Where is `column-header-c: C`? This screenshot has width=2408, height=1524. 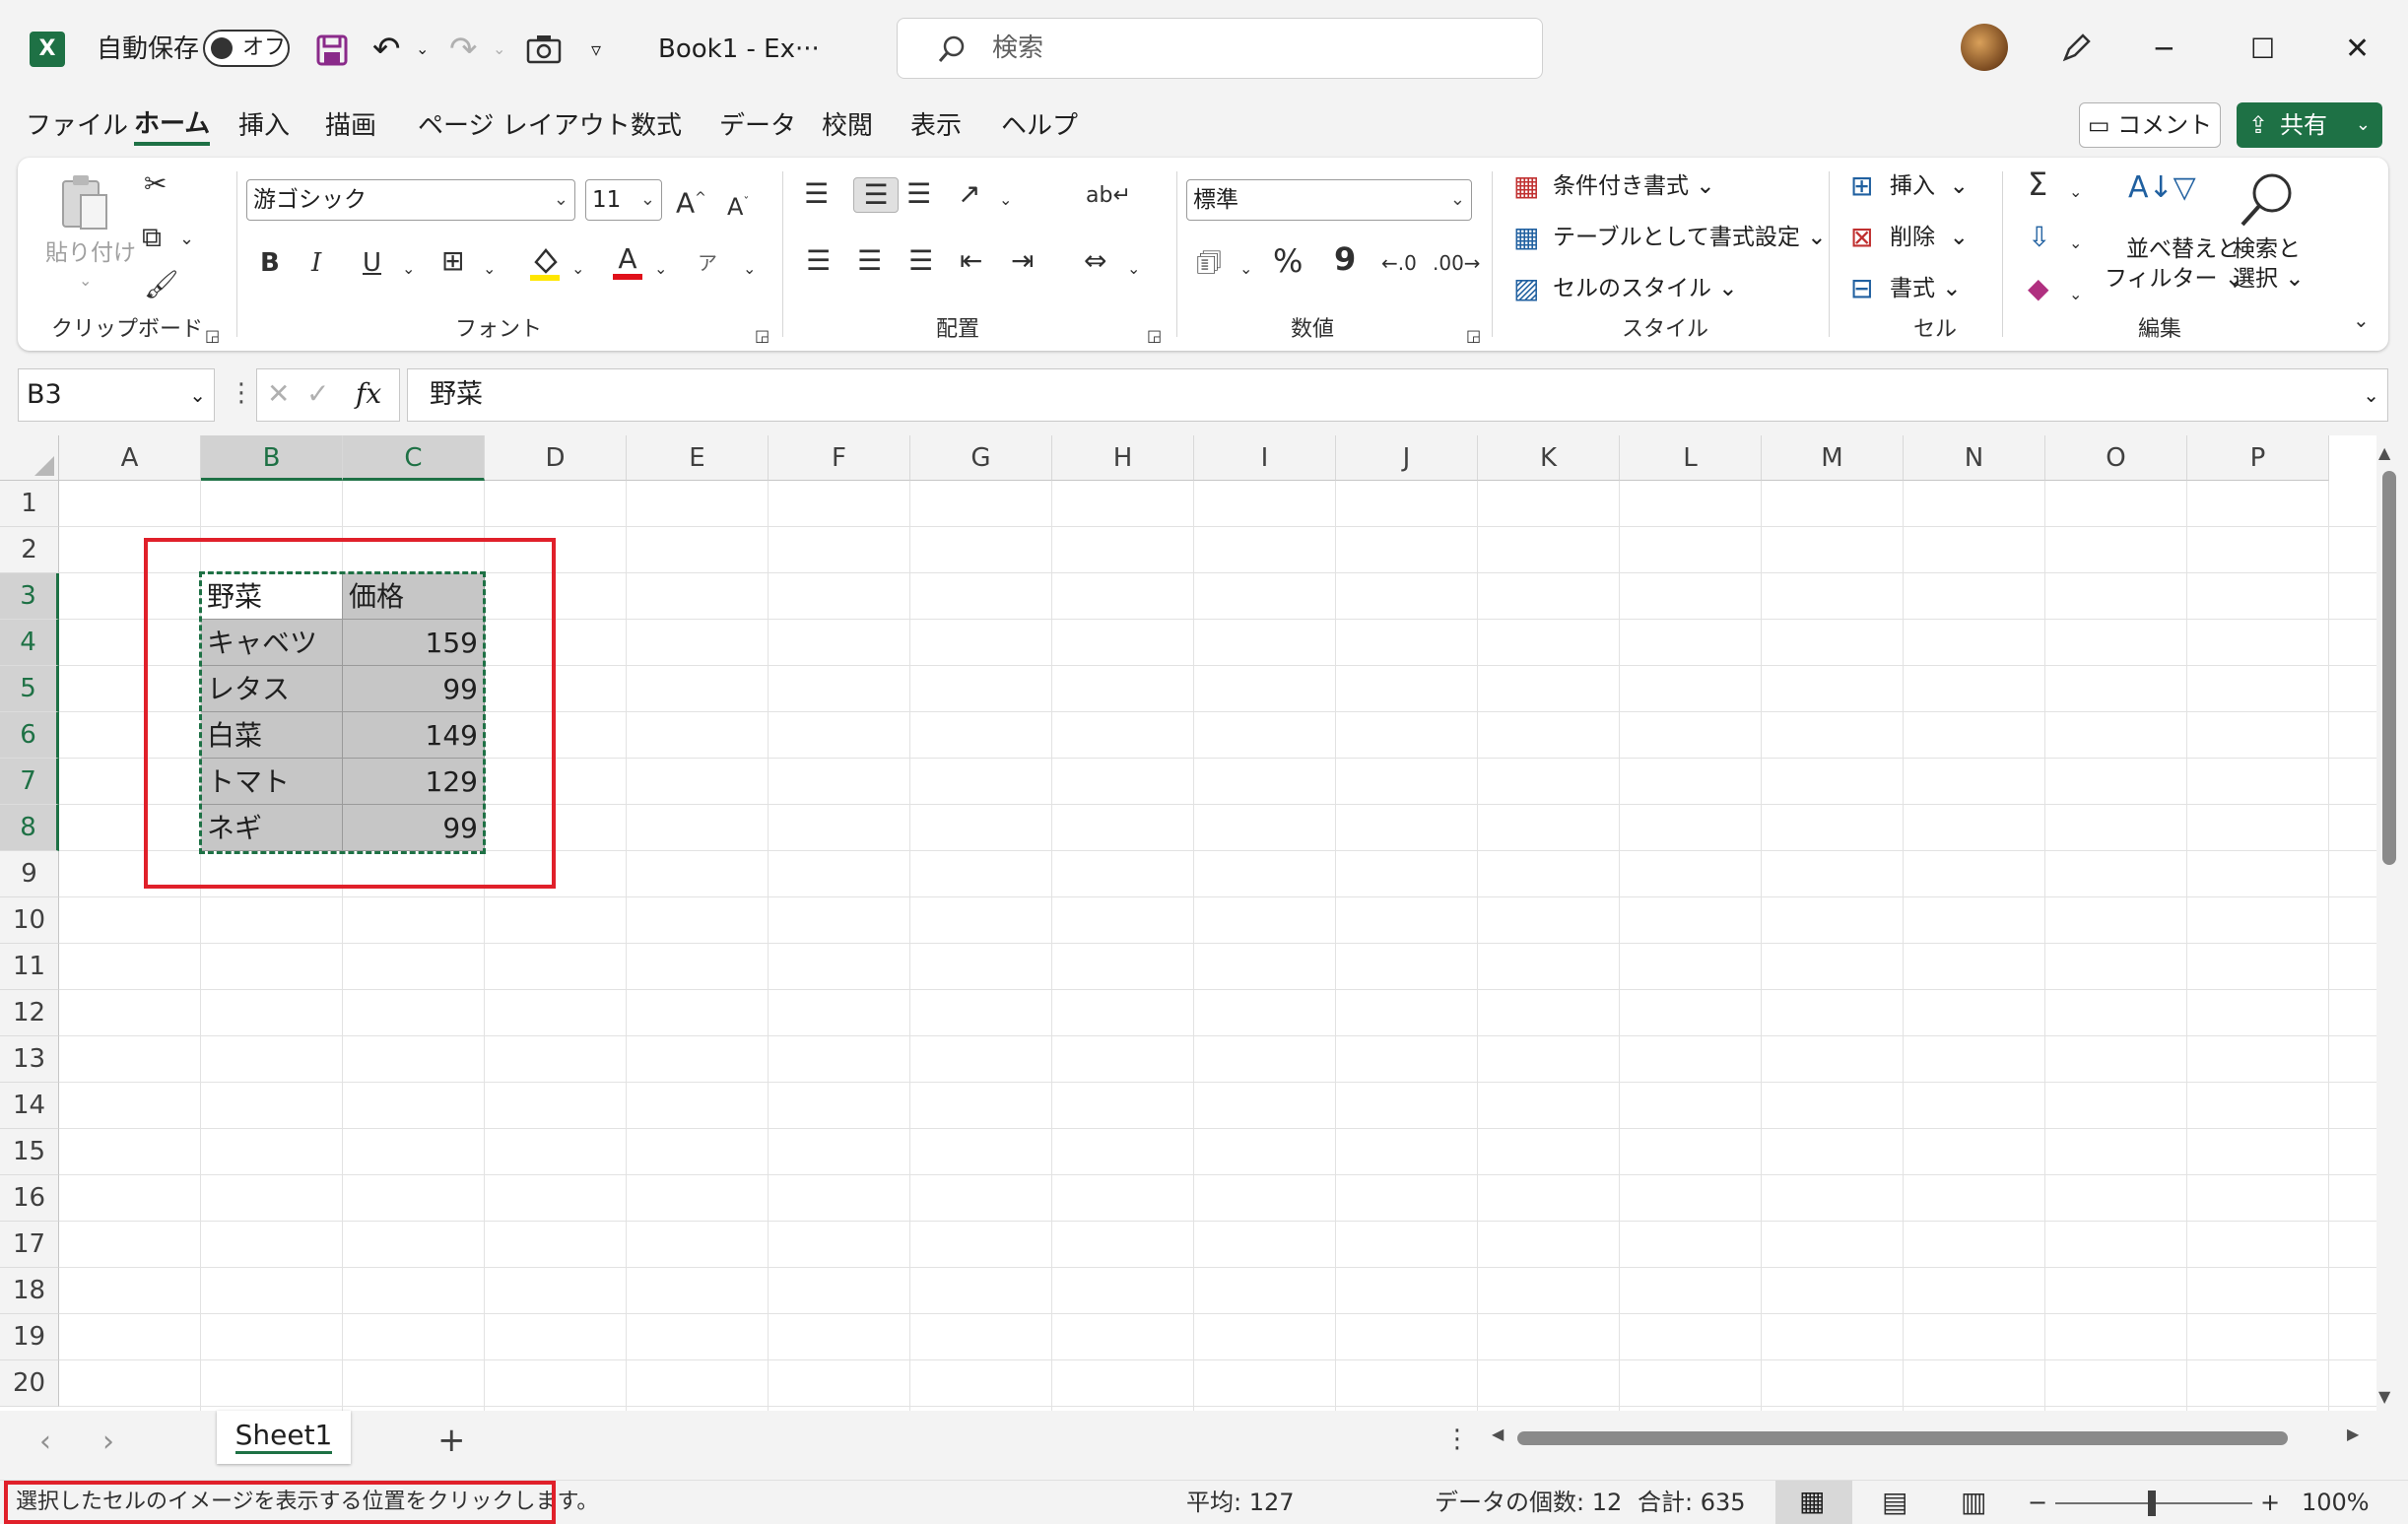 column-header-c: C is located at coordinates (414, 458).